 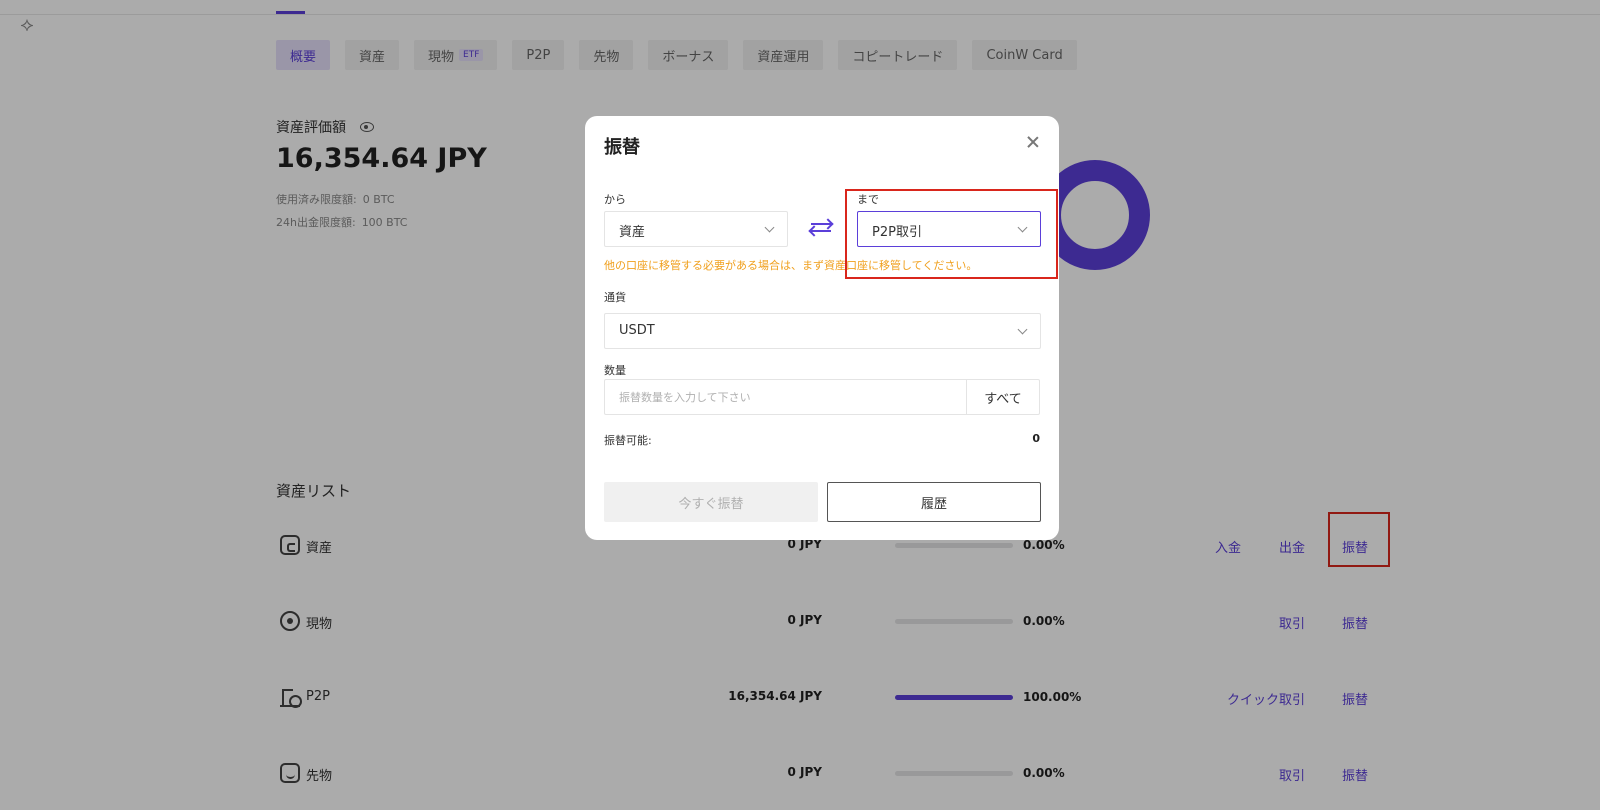 What do you see at coordinates (615, 297) in the screenshot?
I see `currency-label: 通貨` at bounding box center [615, 297].